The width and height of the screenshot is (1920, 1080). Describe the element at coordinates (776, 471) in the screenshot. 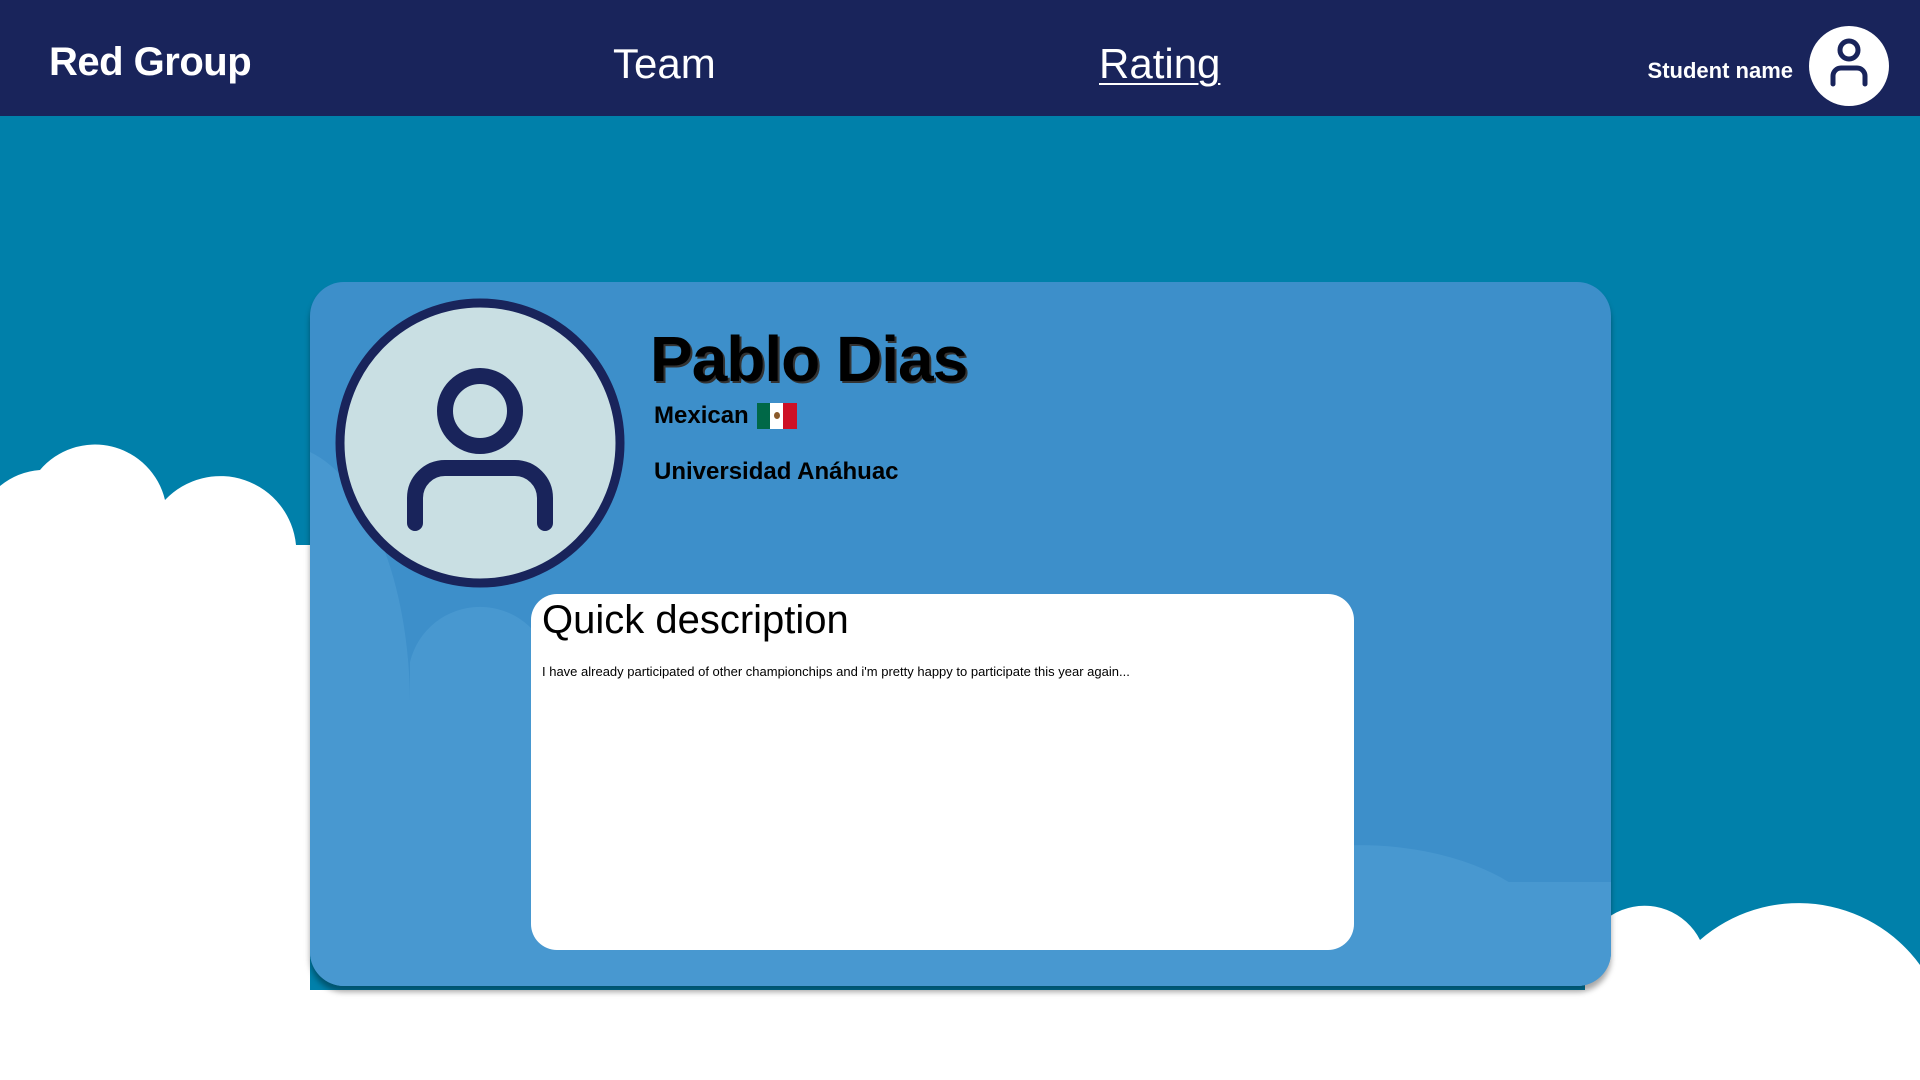

I see `university: Universidad Anáhuac` at that location.